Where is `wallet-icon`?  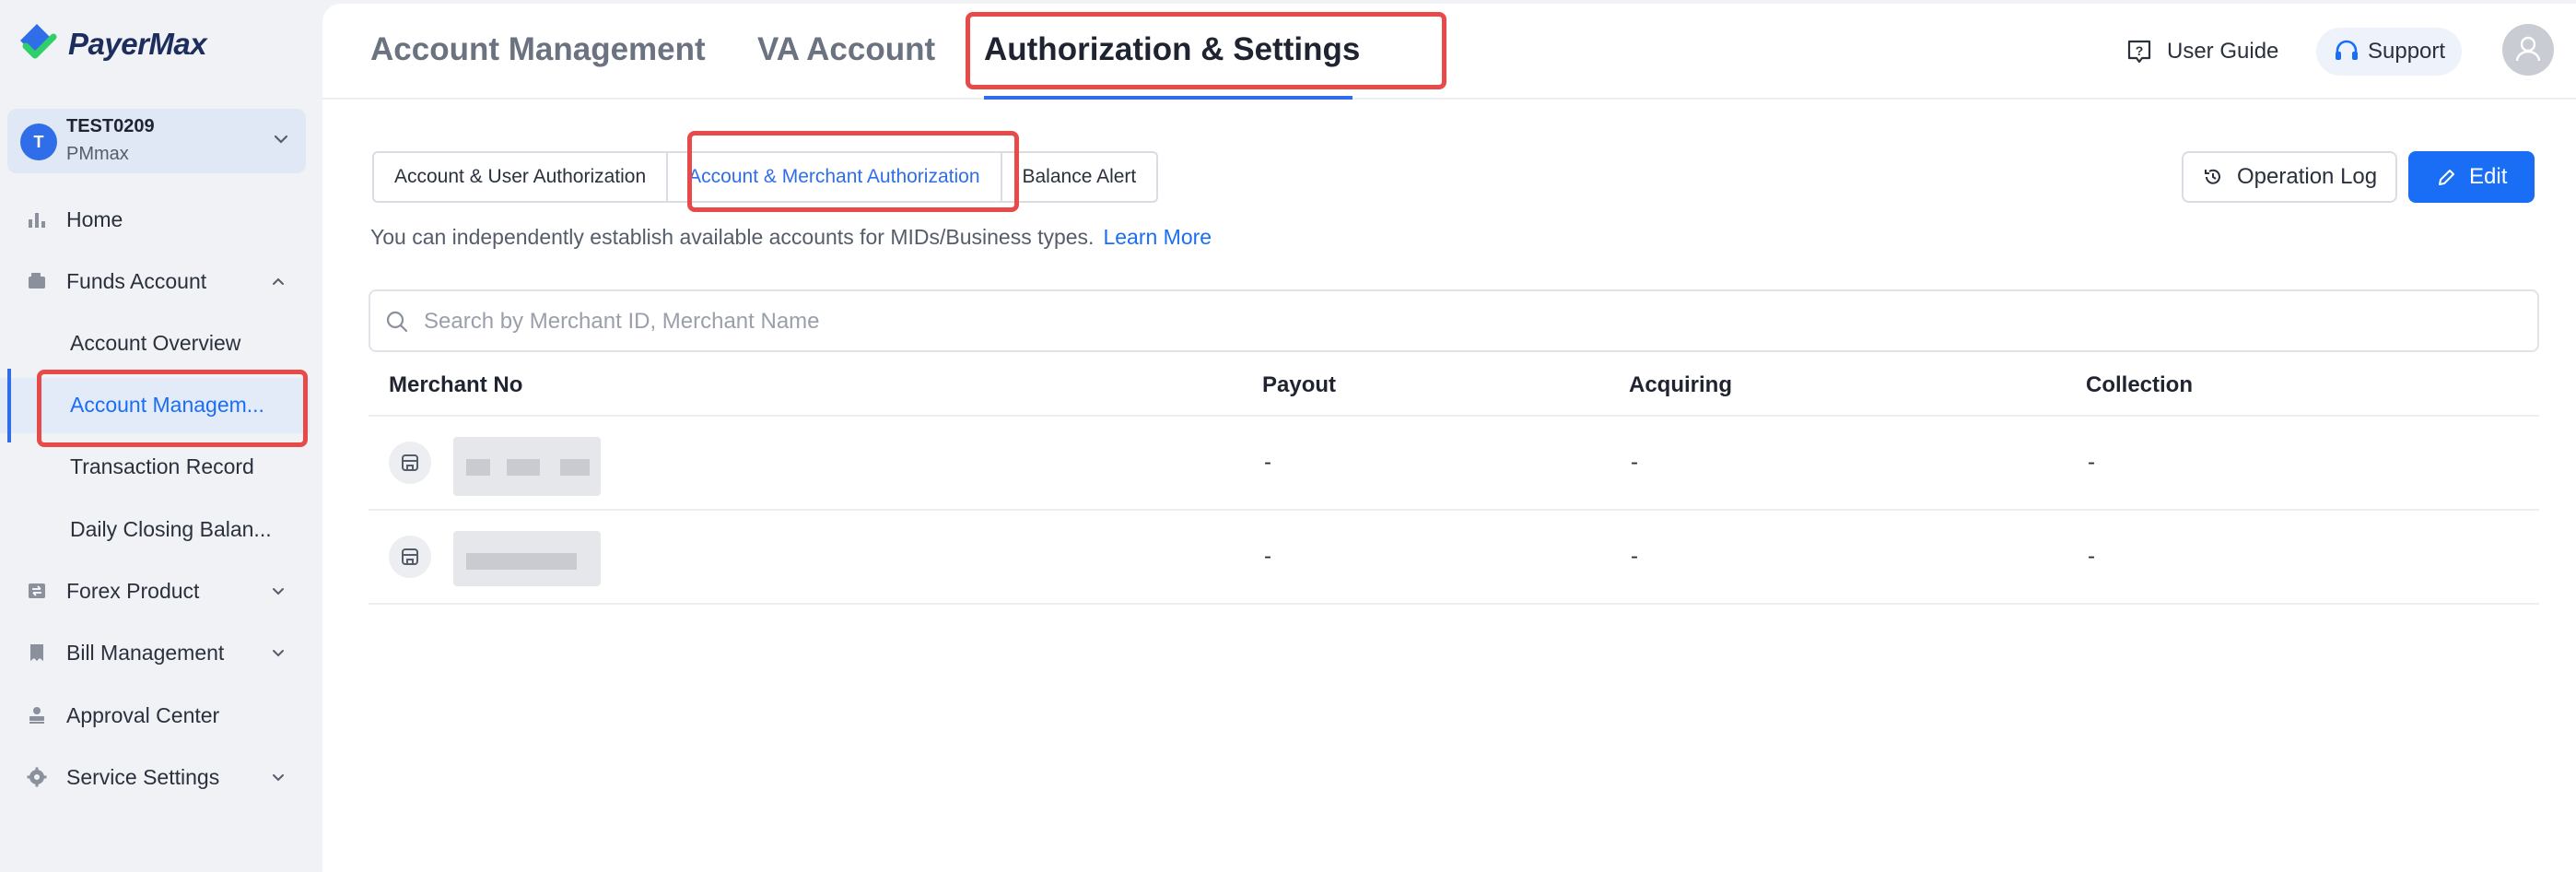
wallet-icon is located at coordinates (37, 281).